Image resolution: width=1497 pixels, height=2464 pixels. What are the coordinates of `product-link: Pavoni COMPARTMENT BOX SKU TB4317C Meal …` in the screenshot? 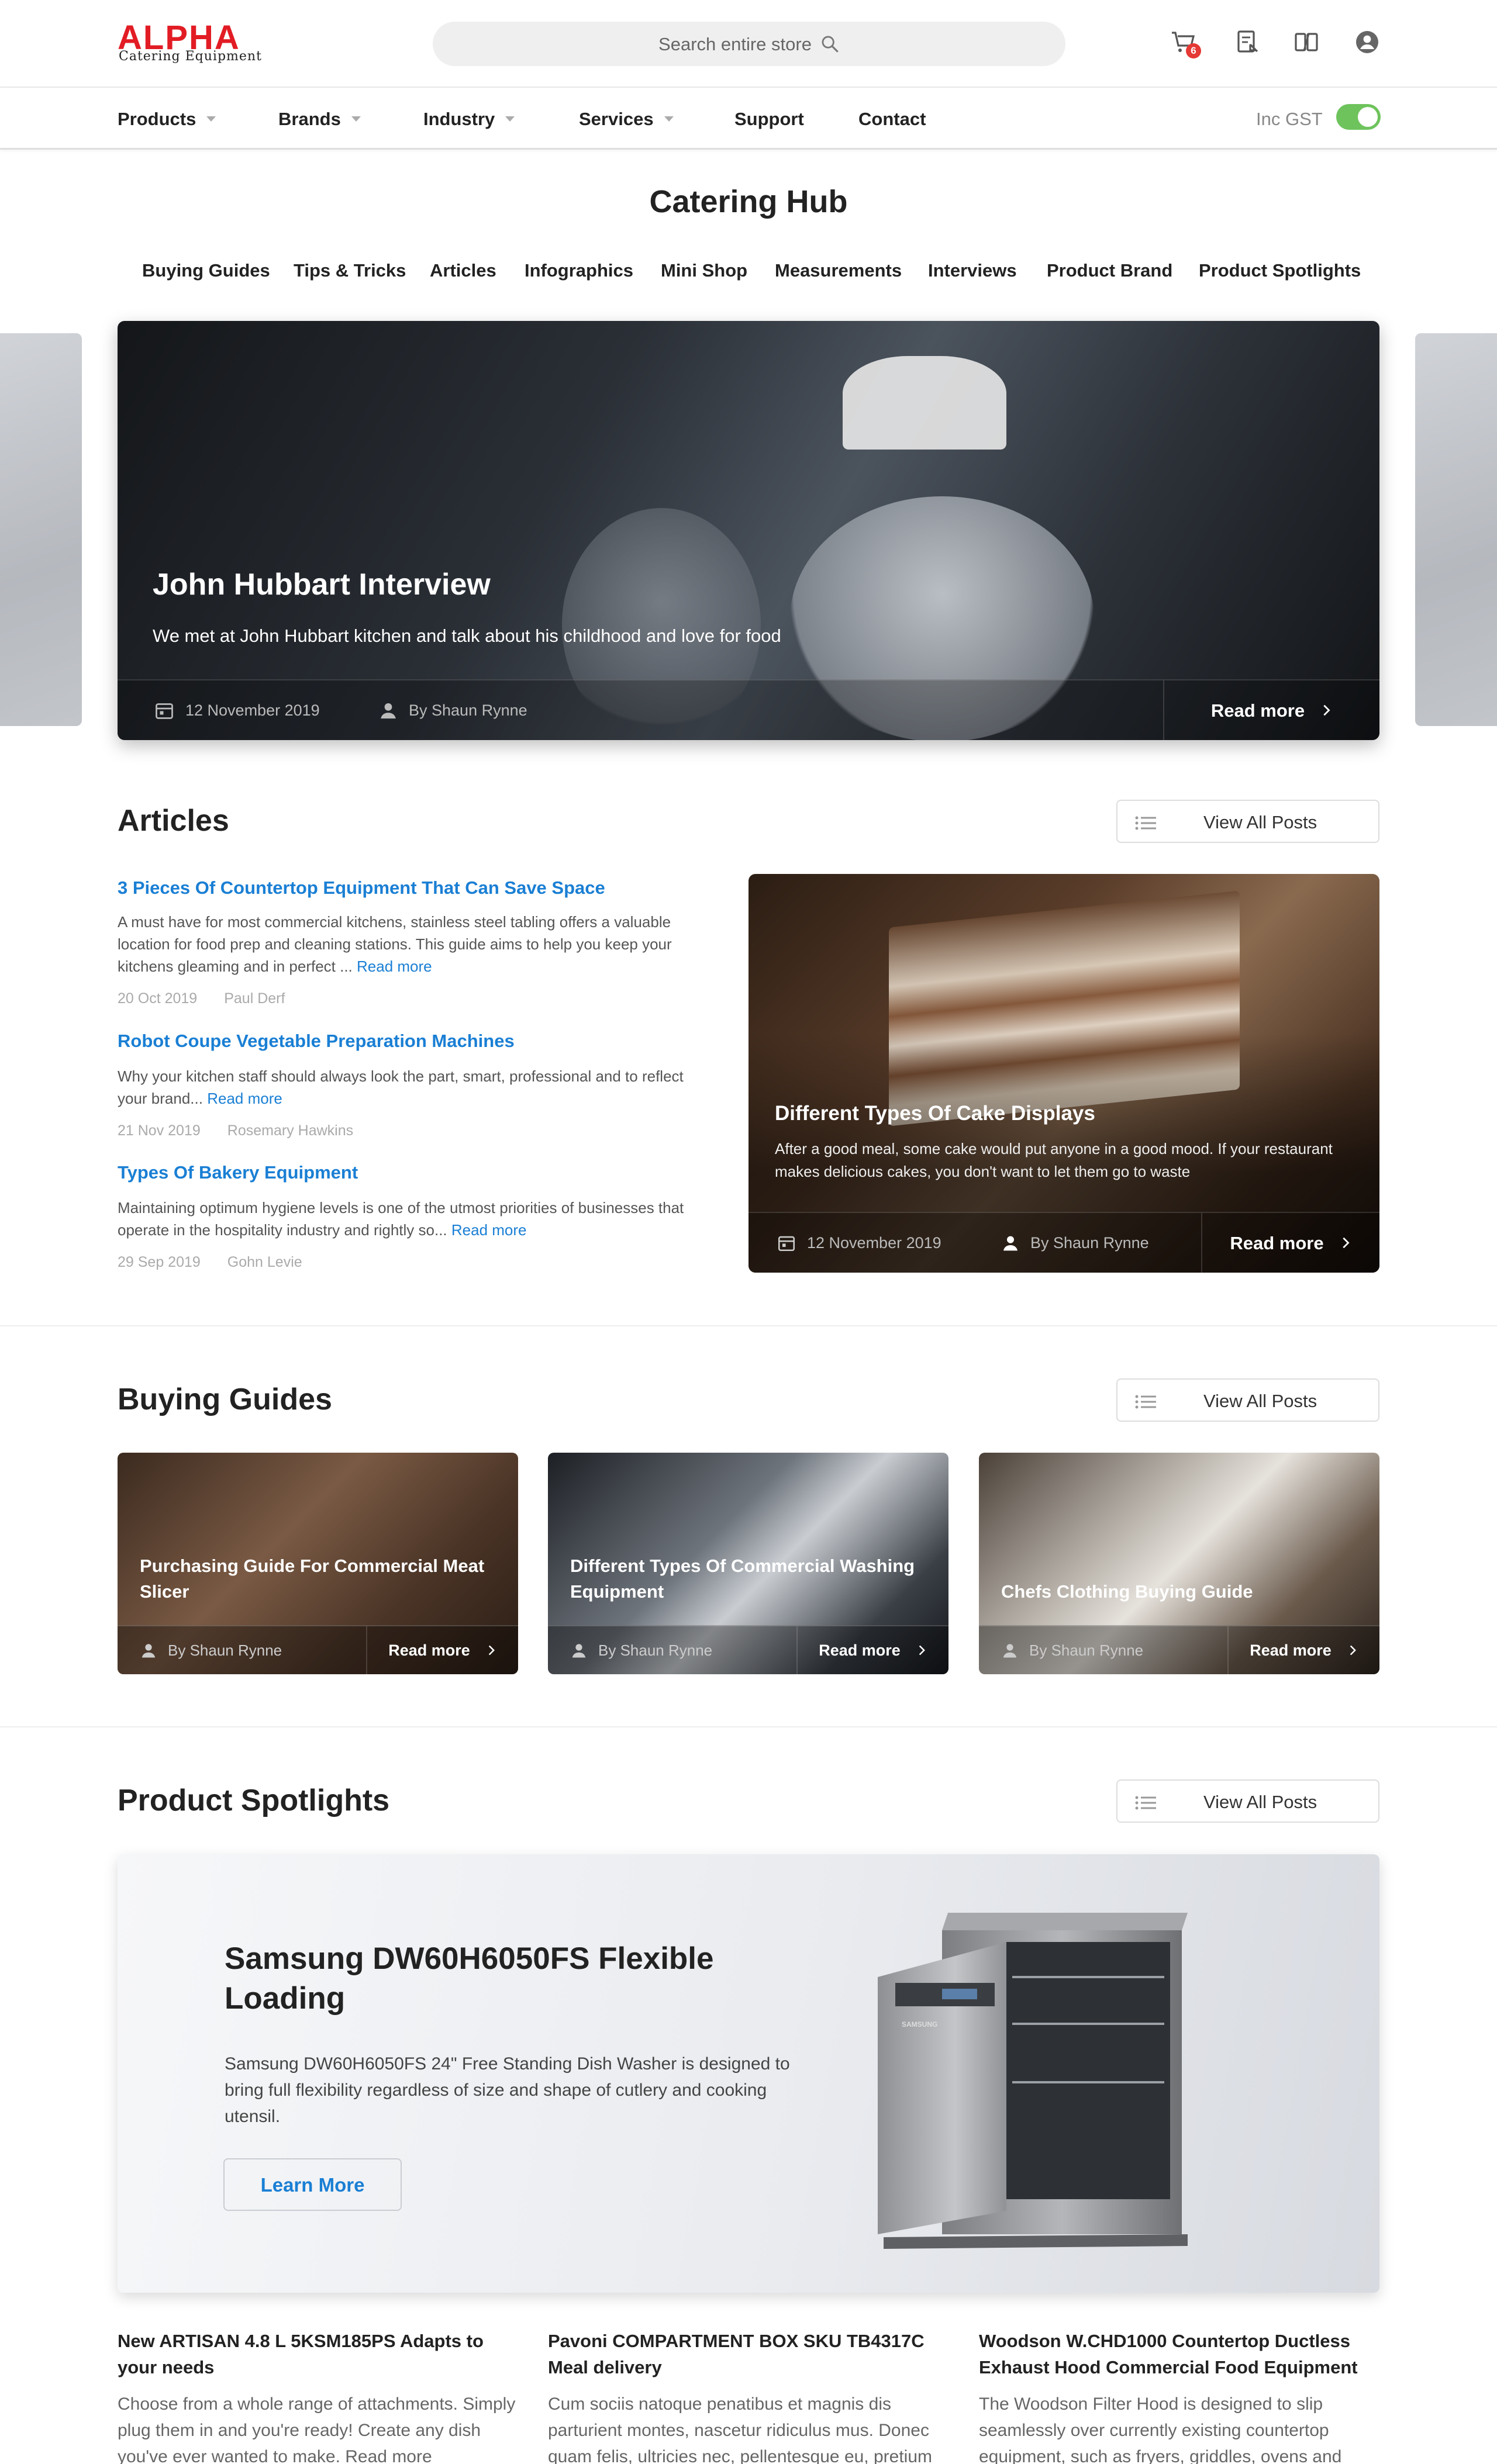 It's located at (749, 2354).